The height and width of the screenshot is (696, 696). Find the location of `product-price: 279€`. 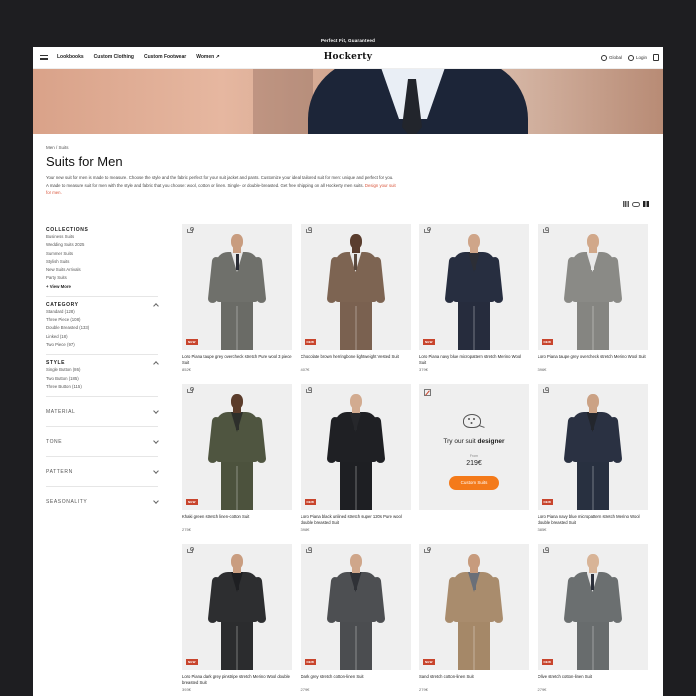

product-price: 279€ is located at coordinates (305, 689).